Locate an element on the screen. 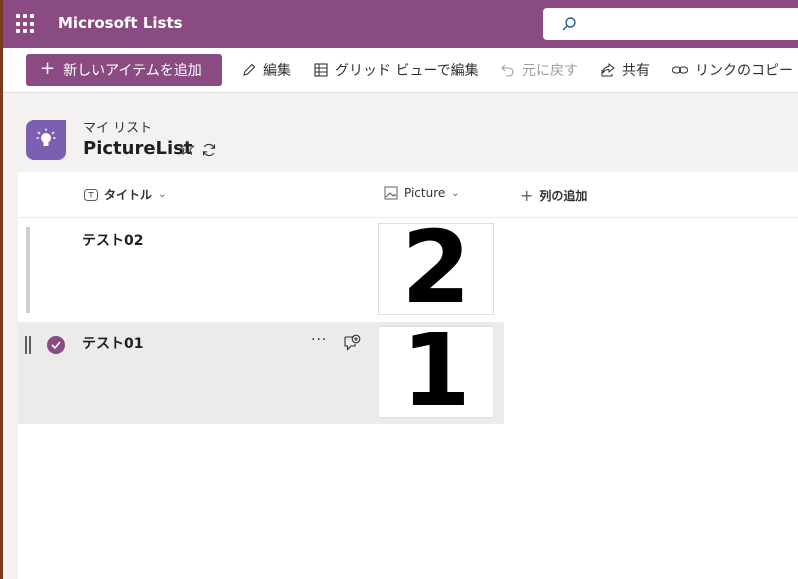 This screenshot has height=579, width=798. copy-link-button: リンクのコピー is located at coordinates (732, 70).